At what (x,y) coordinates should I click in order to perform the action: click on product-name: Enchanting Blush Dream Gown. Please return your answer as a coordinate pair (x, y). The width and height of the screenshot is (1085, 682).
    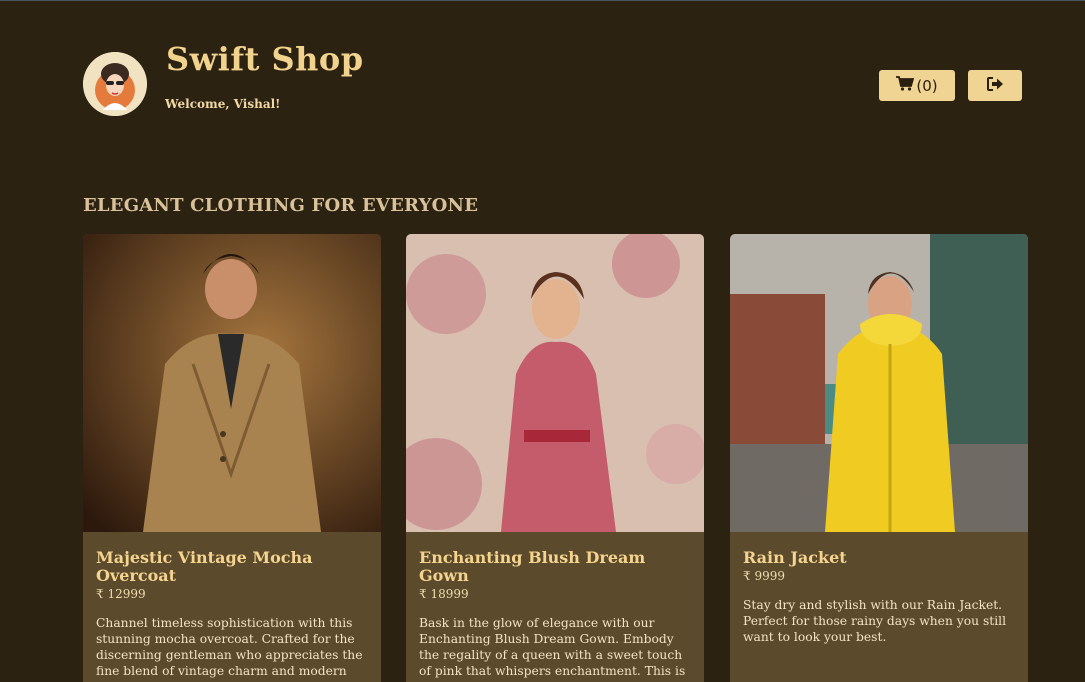
    Looking at the image, I should click on (555, 567).